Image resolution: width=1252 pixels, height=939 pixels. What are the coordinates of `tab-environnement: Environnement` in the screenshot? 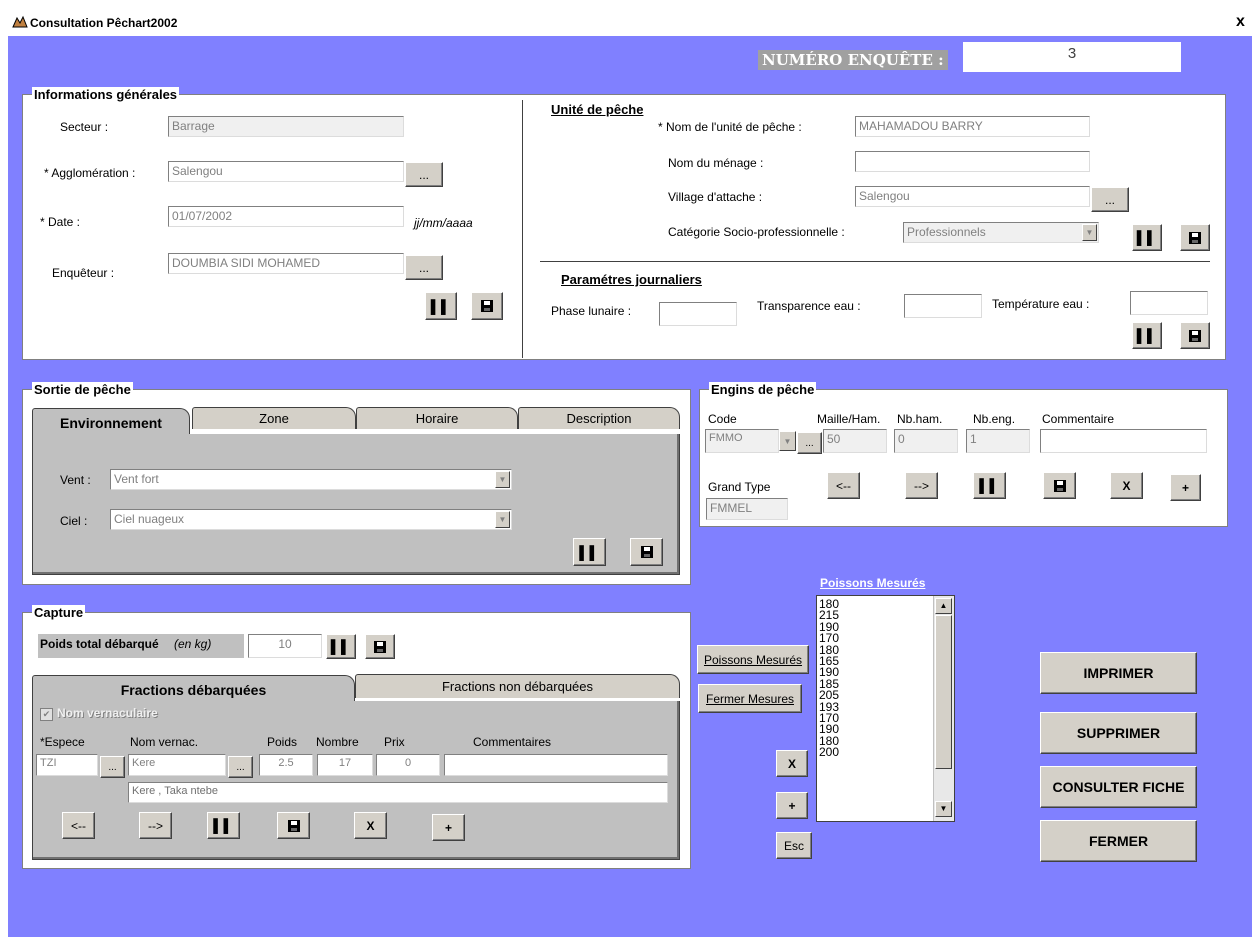 It's located at (111, 422).